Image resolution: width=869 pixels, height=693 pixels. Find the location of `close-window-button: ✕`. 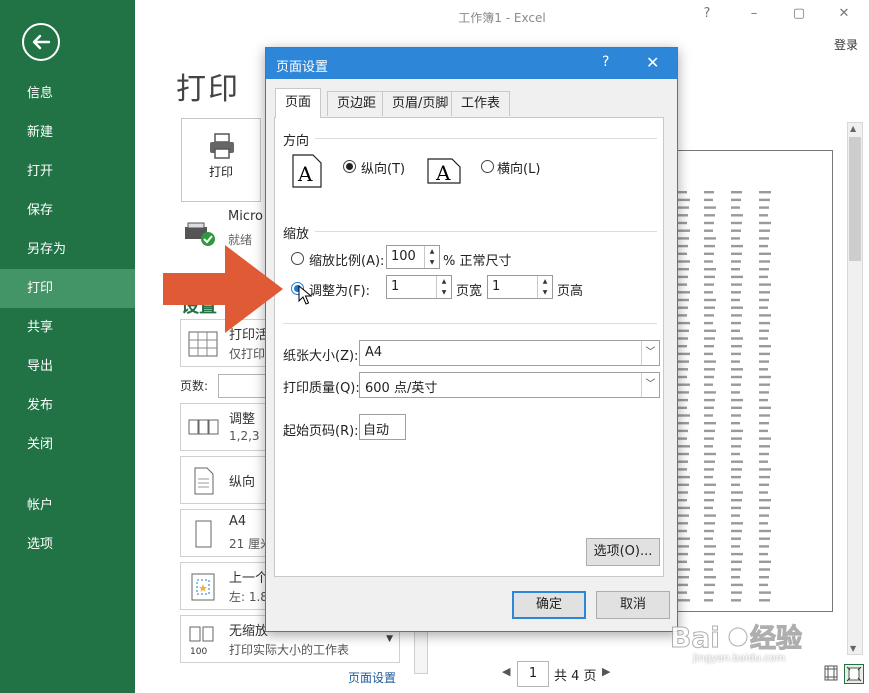

close-window-button: ✕ is located at coordinates (844, 13).